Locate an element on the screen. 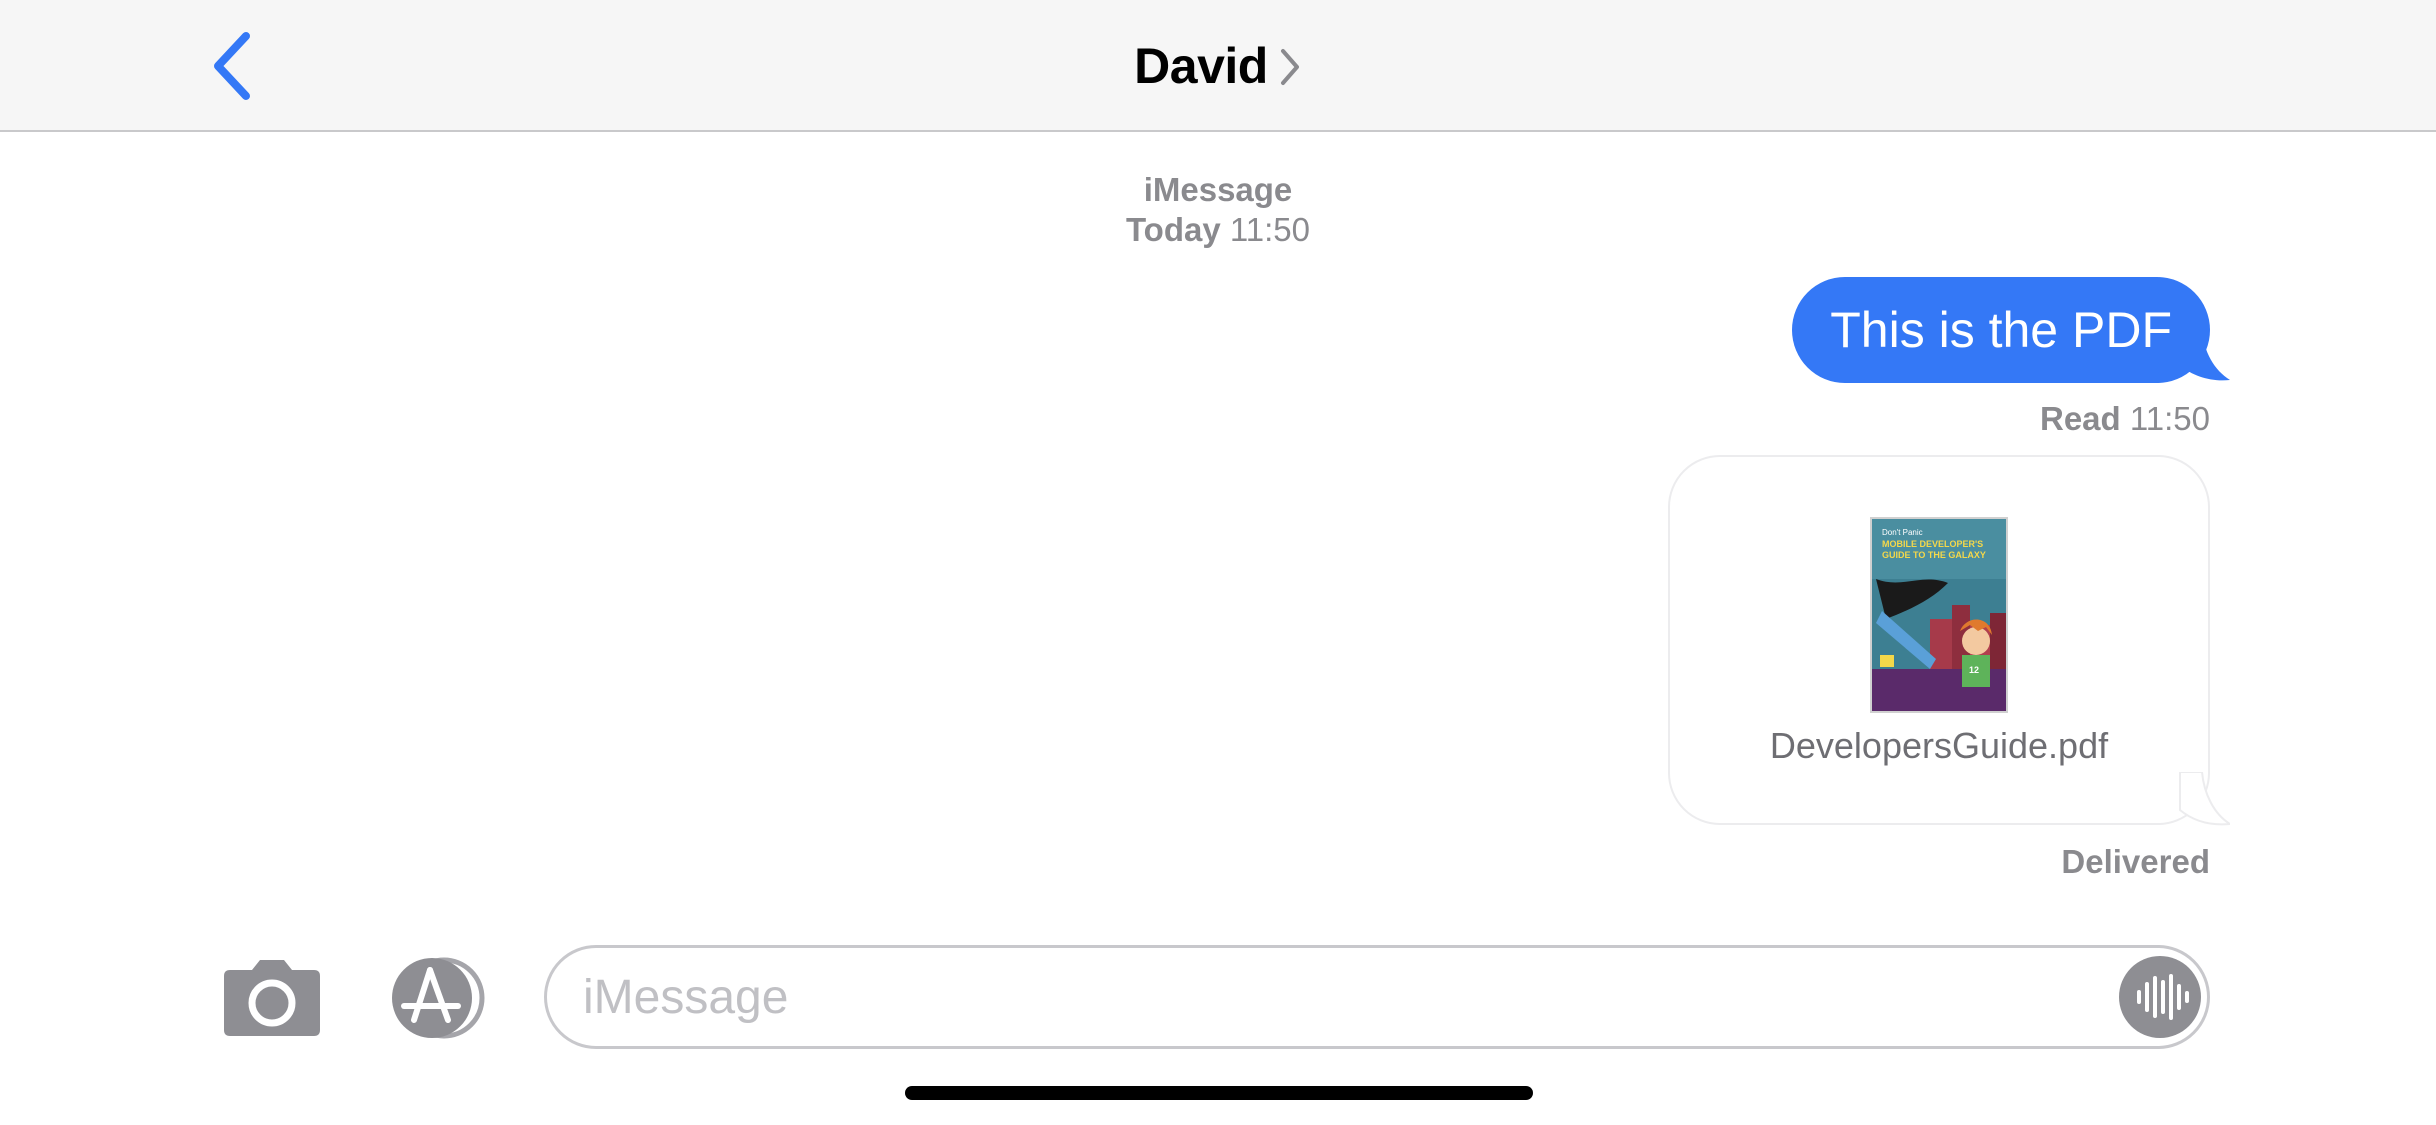 This screenshot has width=2436, height=1125. message-text: This is the PDF is located at coordinates (2001, 330).